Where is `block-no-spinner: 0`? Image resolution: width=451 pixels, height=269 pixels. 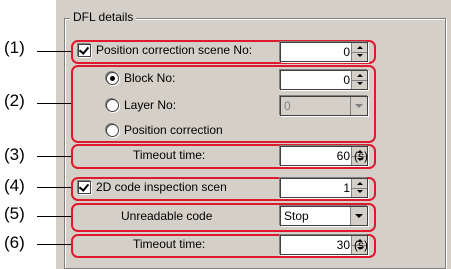 block-no-spinner: 0 is located at coordinates (324, 80).